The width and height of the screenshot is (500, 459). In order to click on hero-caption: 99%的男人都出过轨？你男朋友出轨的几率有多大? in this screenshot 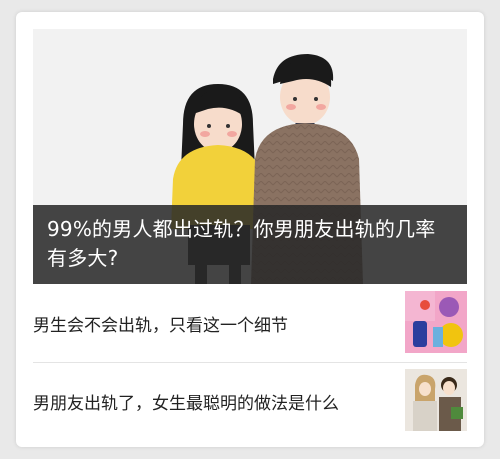, I will do `click(250, 244)`.